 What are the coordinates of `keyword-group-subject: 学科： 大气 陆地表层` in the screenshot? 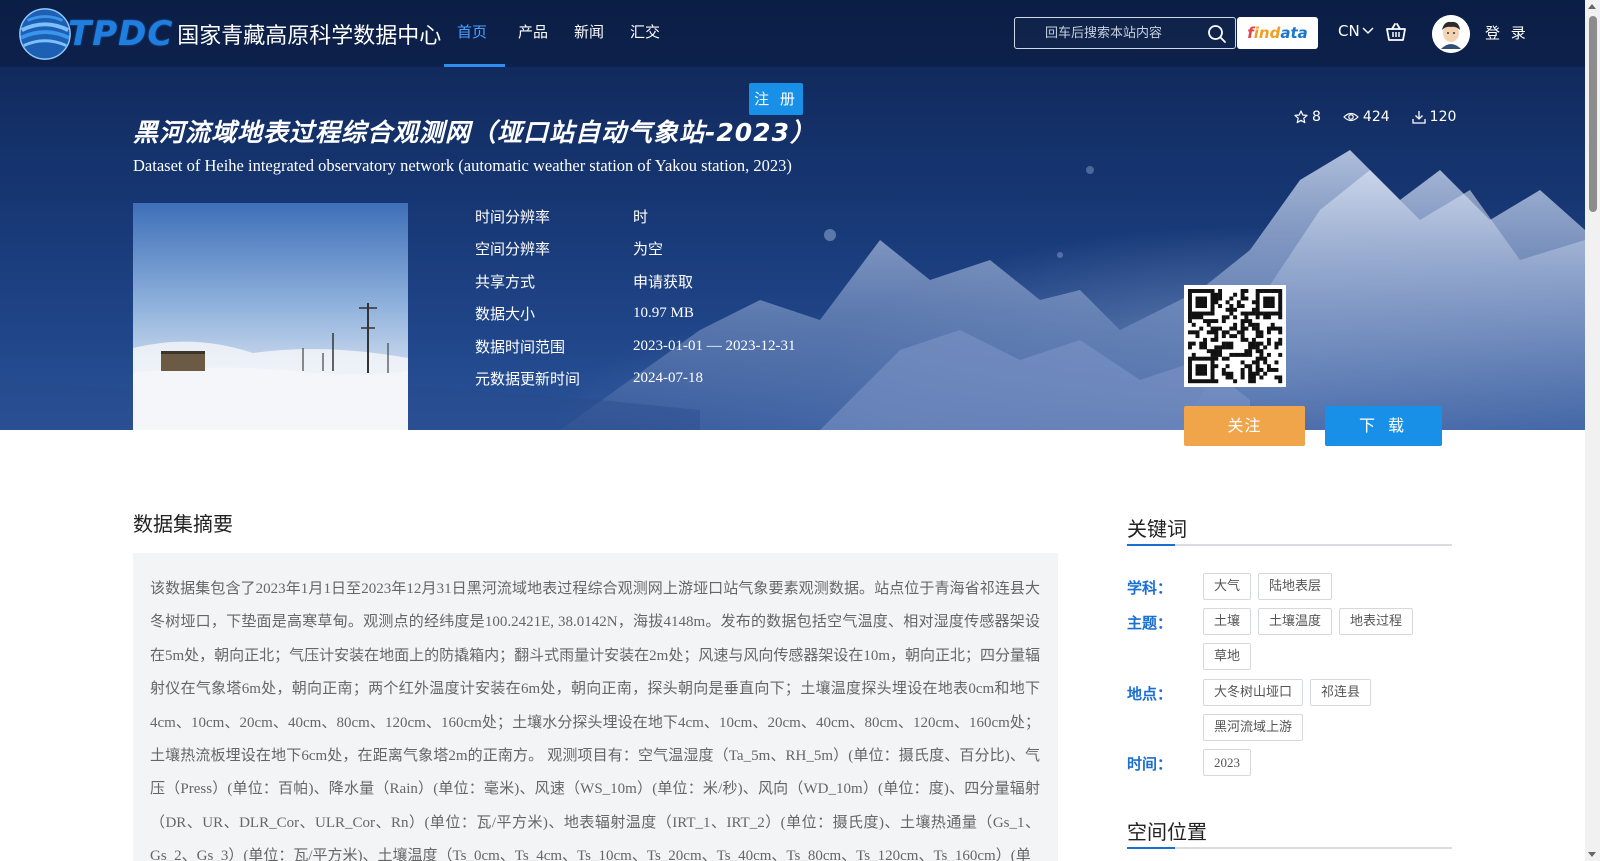 It's located at (1290, 590).